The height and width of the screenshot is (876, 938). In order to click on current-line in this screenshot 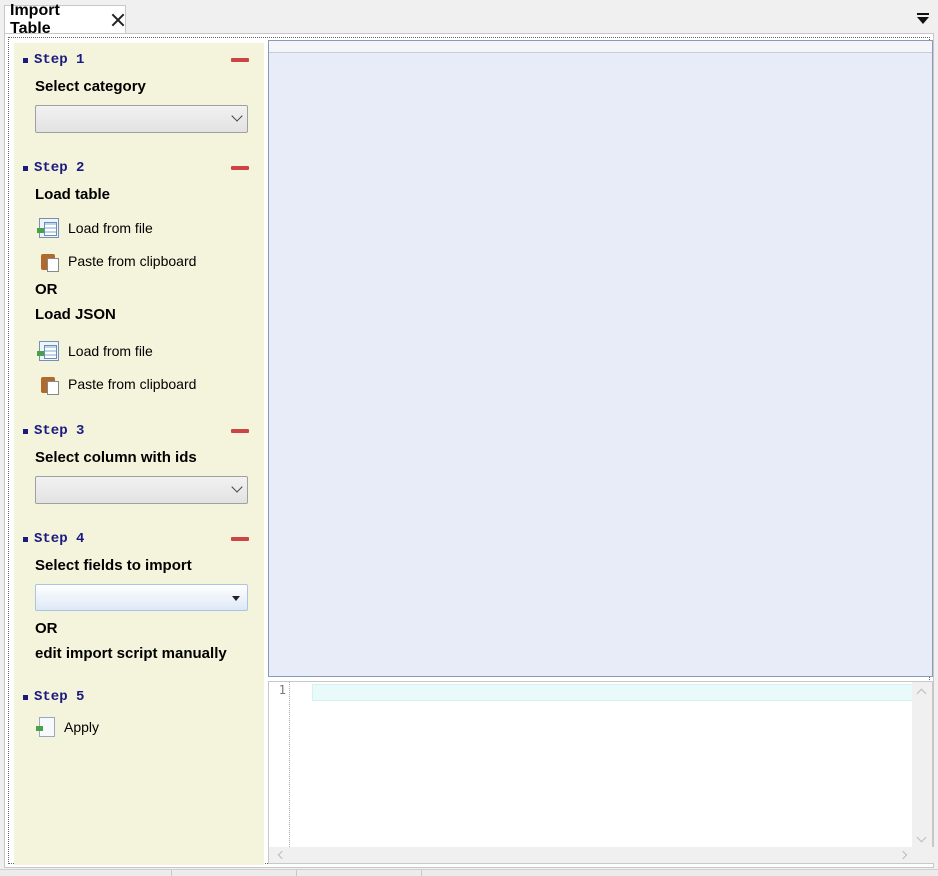, I will do `click(612, 692)`.